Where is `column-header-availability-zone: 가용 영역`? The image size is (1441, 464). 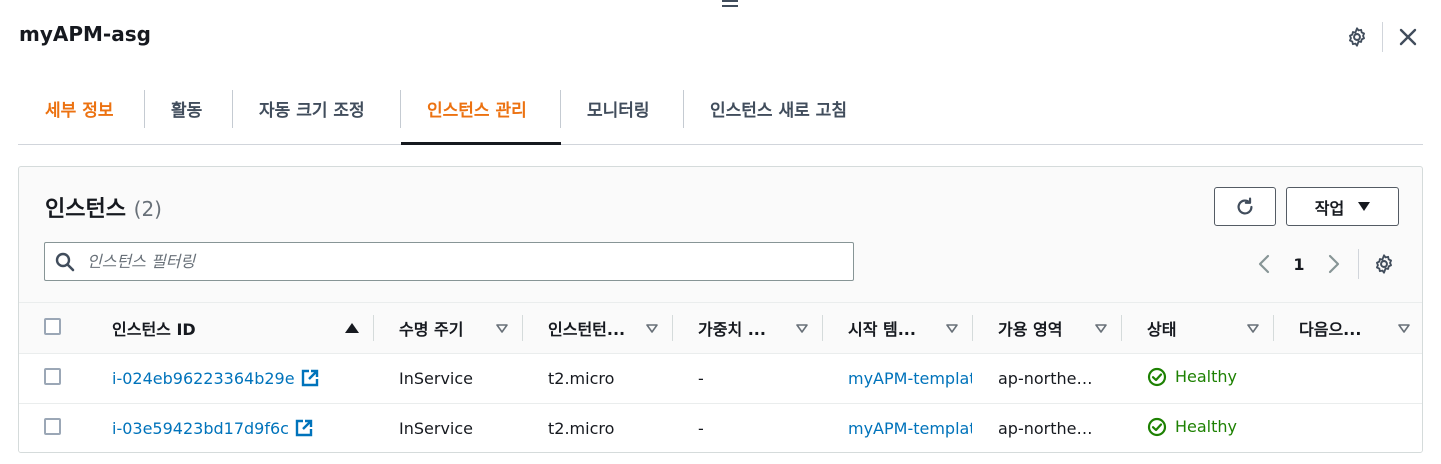 column-header-availability-zone: 가용 영역 is located at coordinates (1046, 328).